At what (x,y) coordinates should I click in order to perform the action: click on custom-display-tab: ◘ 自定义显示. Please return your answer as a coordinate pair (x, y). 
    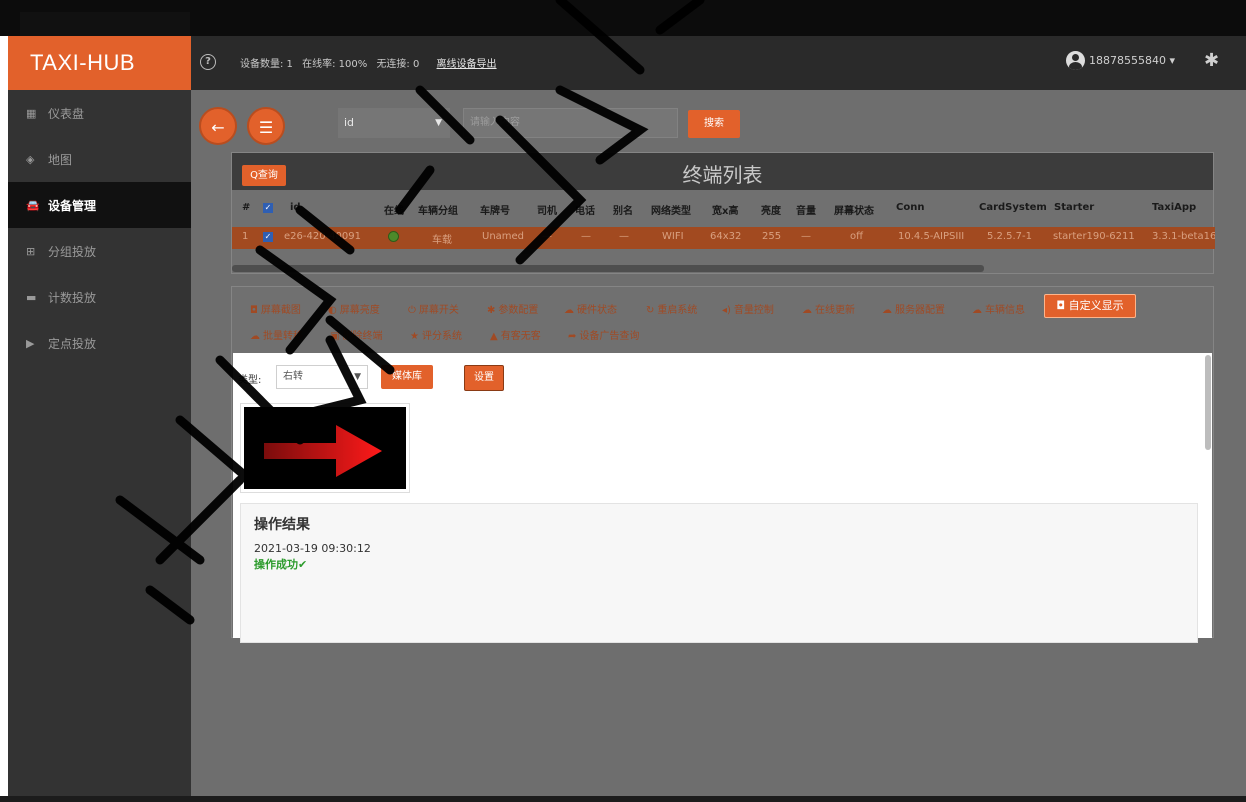
    Looking at the image, I should click on (1090, 306).